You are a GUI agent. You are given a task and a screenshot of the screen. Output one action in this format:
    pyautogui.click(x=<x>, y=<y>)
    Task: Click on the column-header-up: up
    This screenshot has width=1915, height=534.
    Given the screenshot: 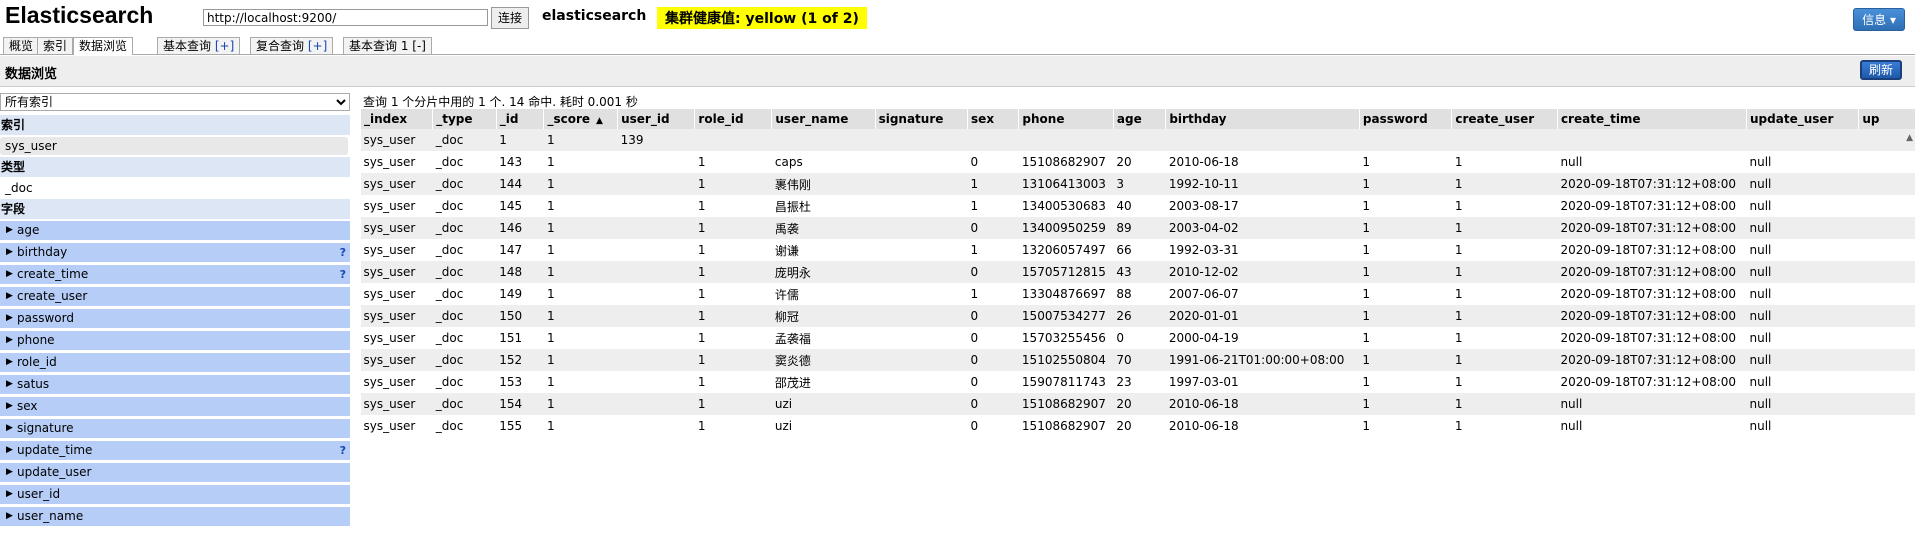 What is the action you would take?
    pyautogui.click(x=1886, y=119)
    